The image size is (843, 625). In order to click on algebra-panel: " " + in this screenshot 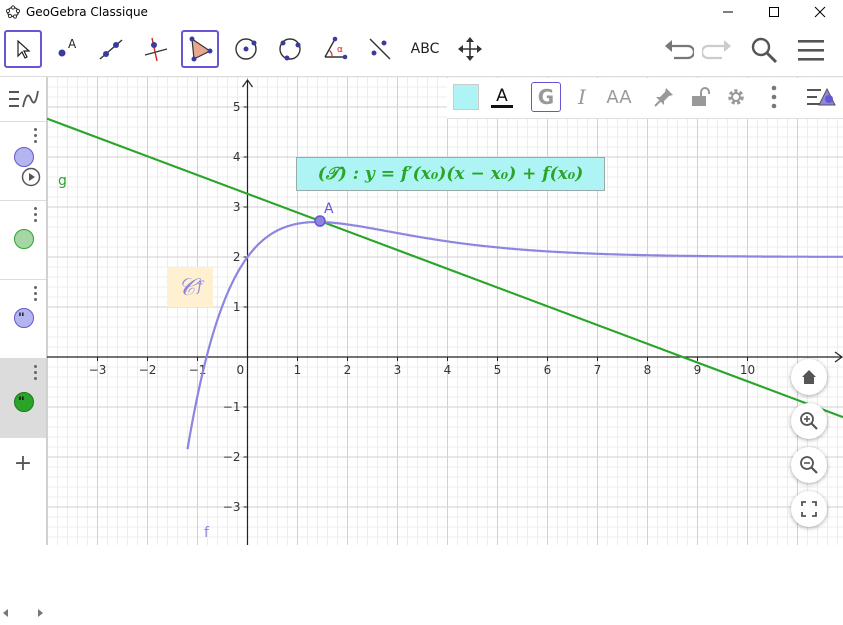, I will do `click(23, 311)`.